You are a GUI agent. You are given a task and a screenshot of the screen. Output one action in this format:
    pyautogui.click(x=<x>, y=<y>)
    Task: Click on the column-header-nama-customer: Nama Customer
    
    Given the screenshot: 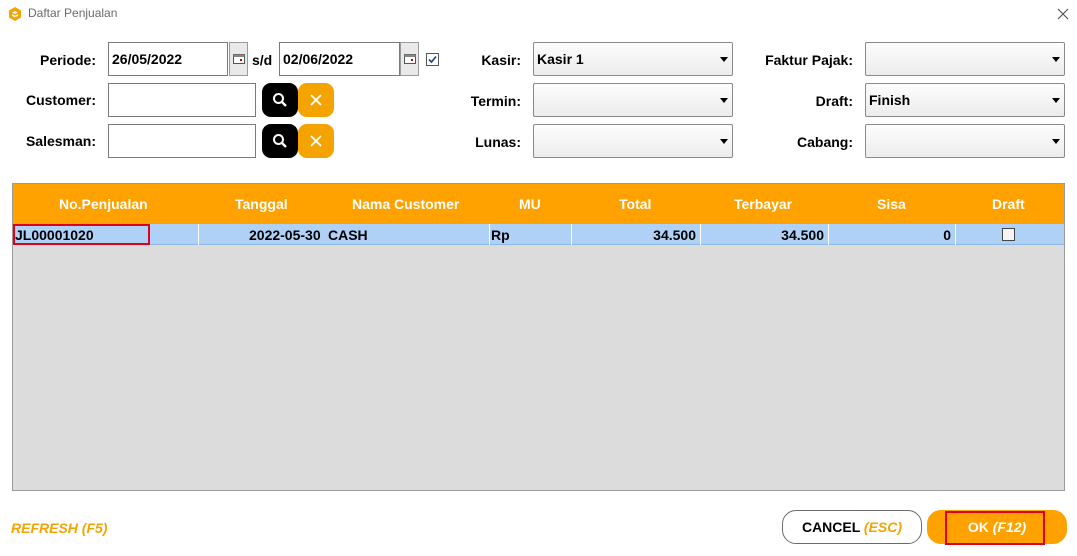 What is the action you would take?
    pyautogui.click(x=405, y=204)
    